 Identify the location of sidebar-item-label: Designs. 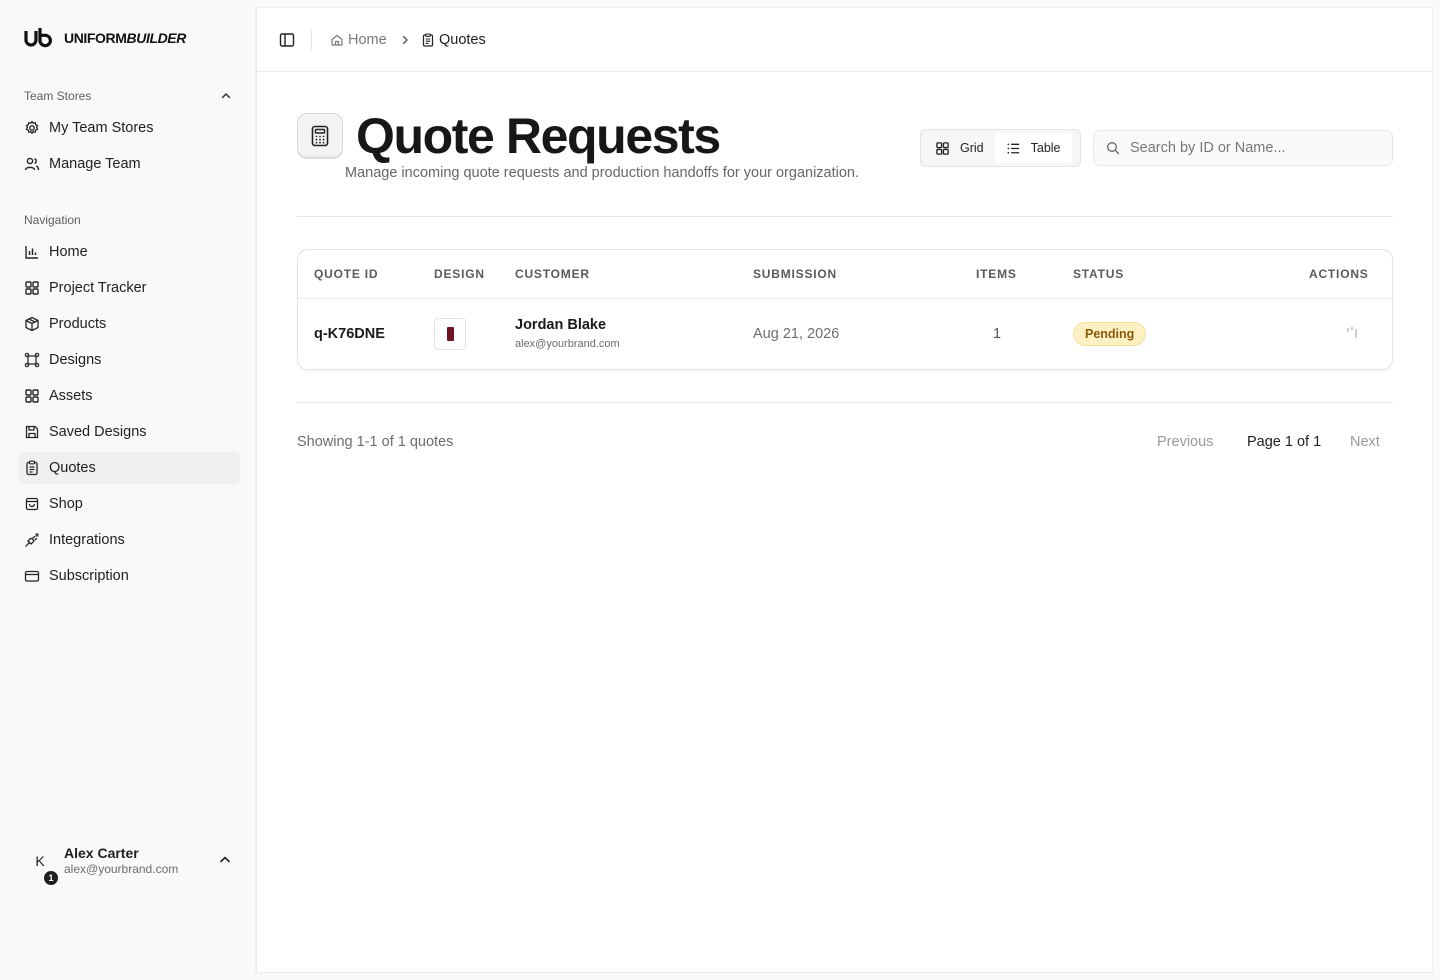
(75, 360).